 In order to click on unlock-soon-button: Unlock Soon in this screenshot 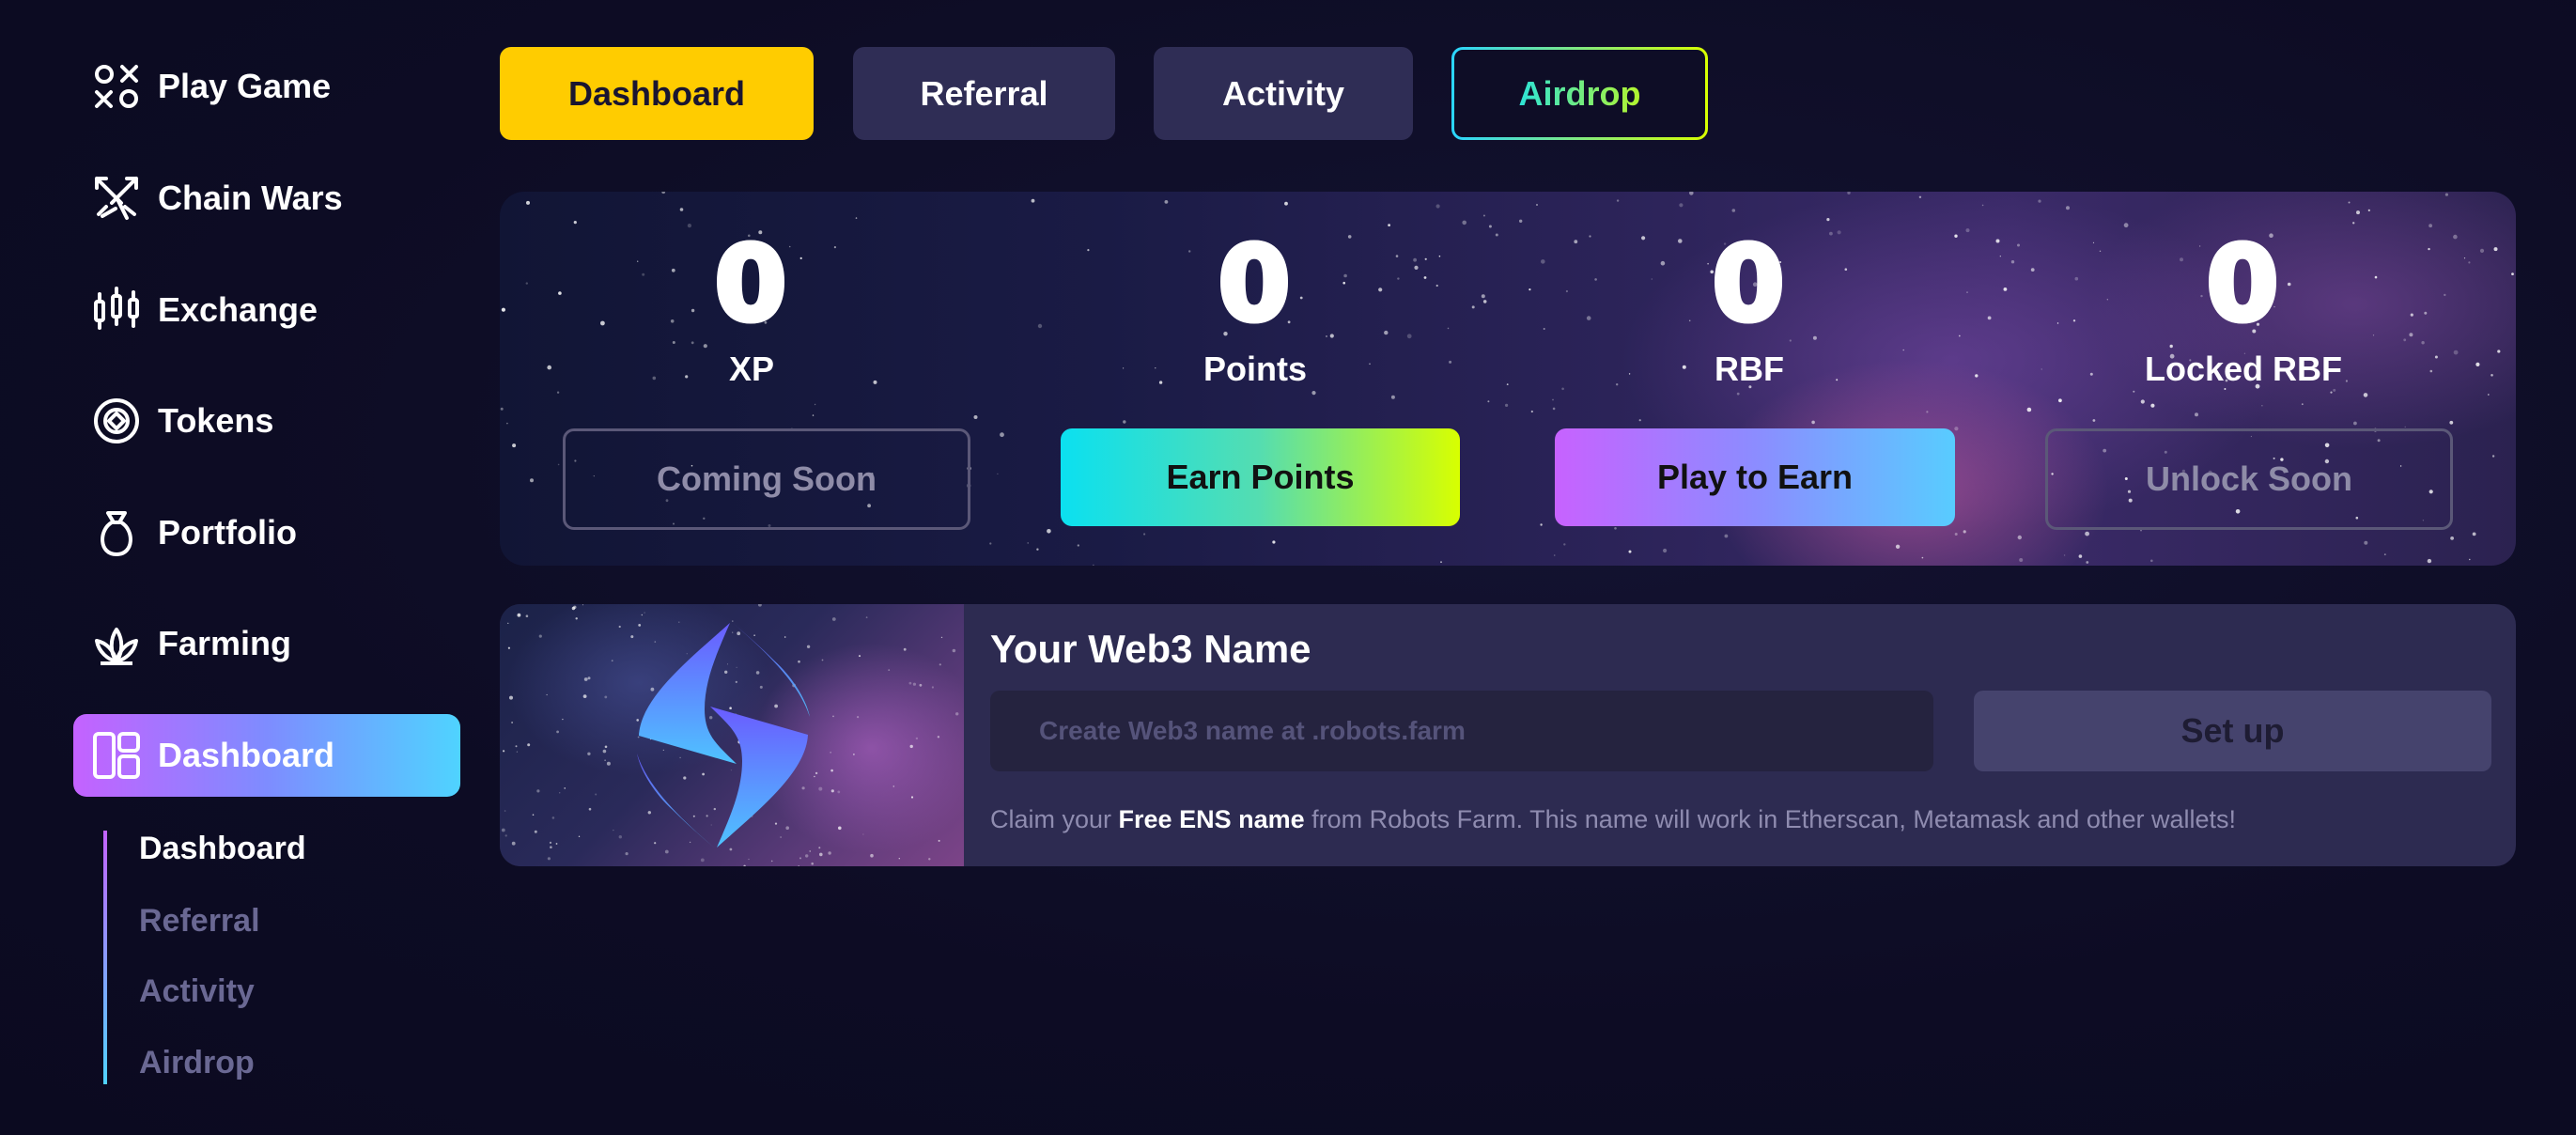, I will do `click(2249, 479)`.